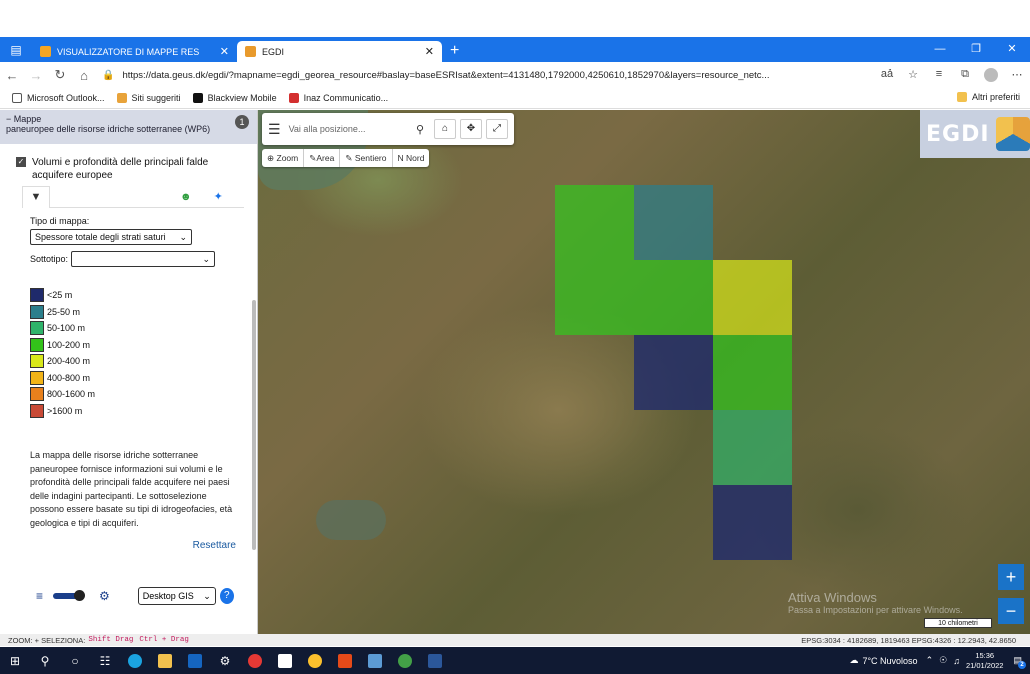 Image resolution: width=1030 pixels, height=674 pixels. I want to click on recenter-icon: ✥, so click(471, 129).